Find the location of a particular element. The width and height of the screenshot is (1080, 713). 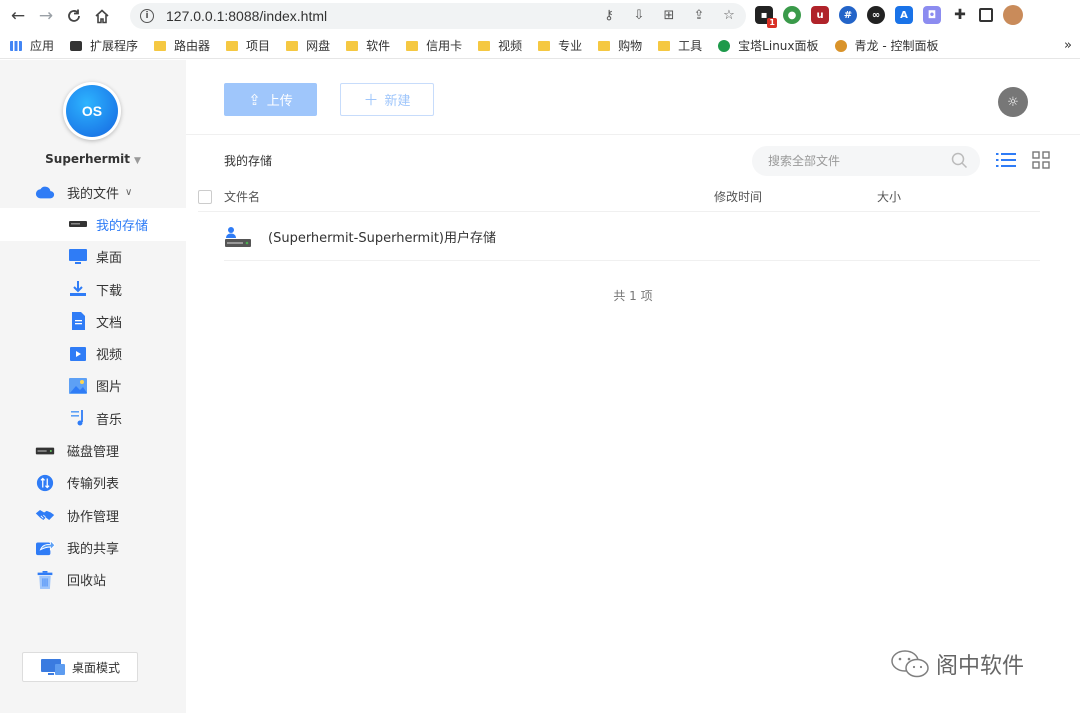

site-favicon-icon is located at coordinates (840, 45).